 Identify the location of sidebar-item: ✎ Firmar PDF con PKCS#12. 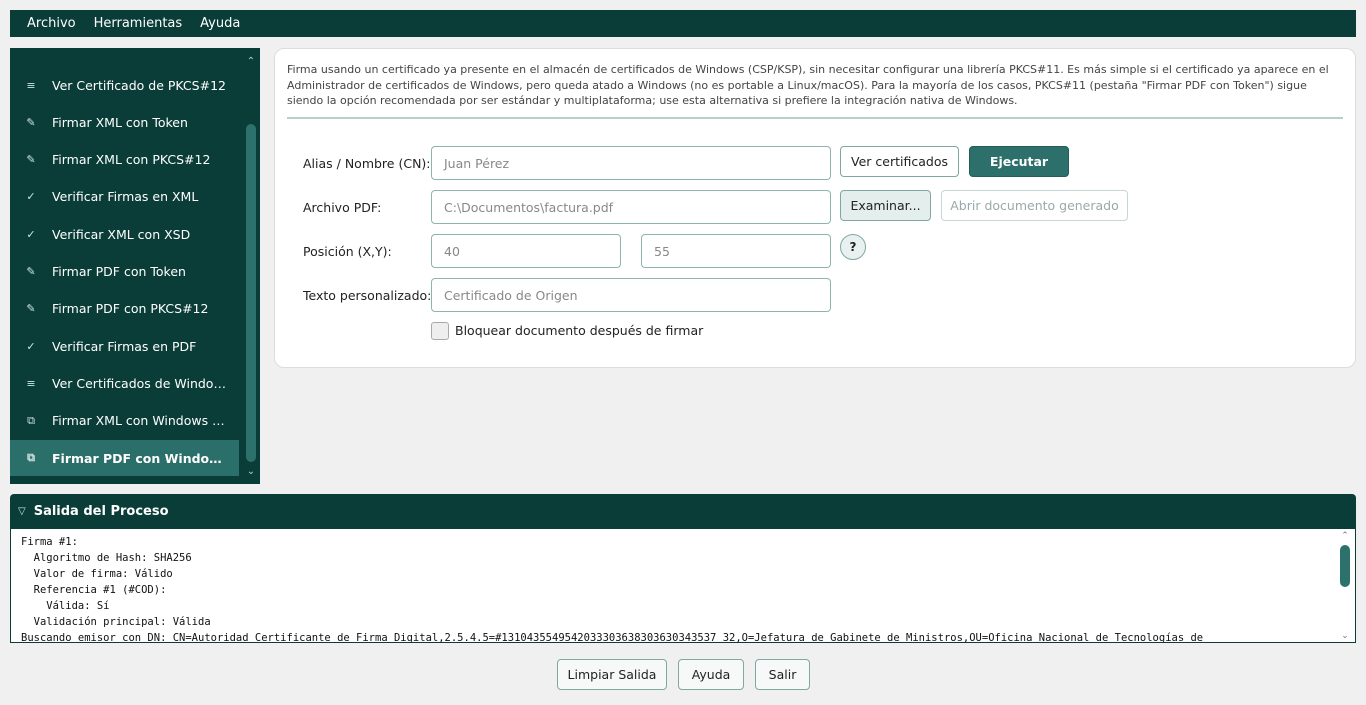
(124, 309).